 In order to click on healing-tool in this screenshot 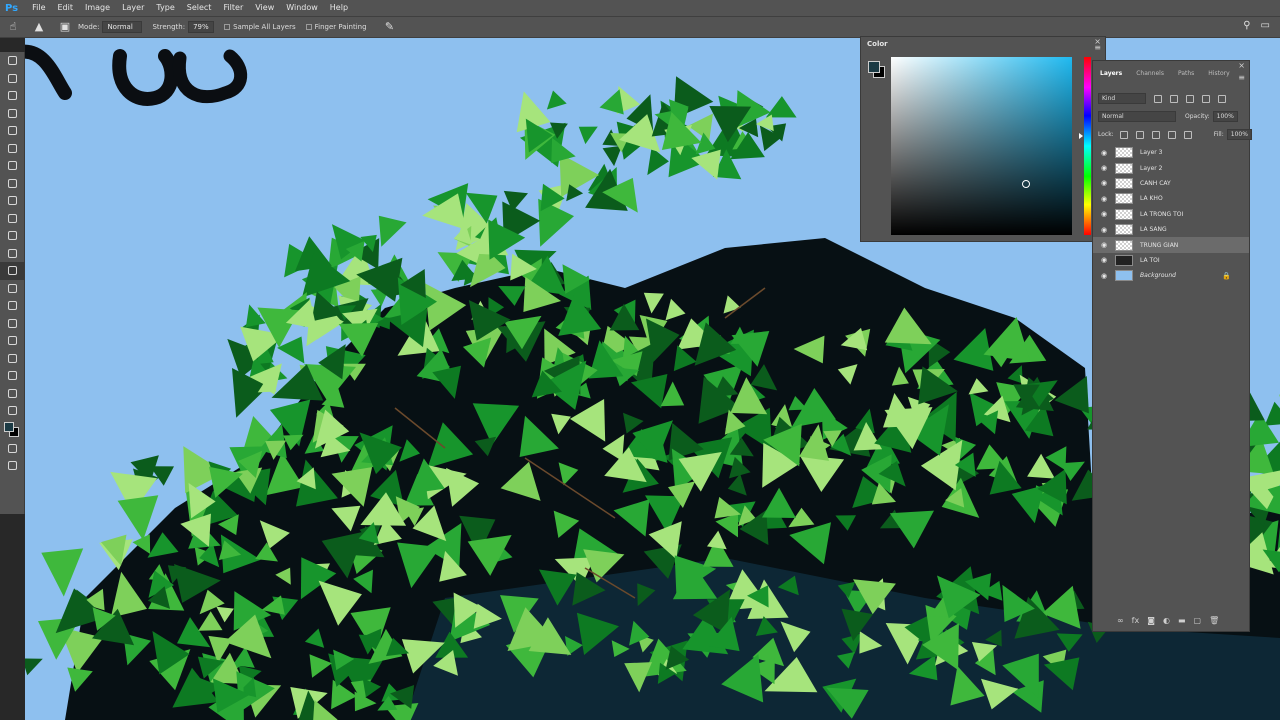, I will do `click(12, 166)`.